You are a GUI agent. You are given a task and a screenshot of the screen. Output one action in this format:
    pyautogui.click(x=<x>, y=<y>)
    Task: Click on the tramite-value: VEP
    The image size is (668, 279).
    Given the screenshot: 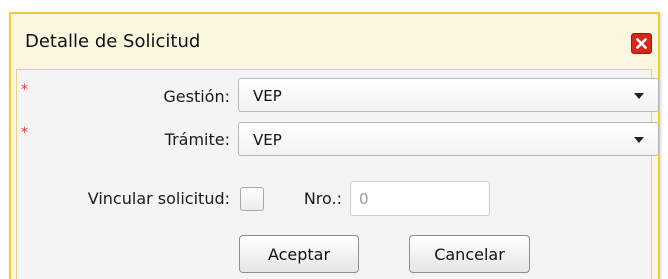 What is the action you would take?
    pyautogui.click(x=267, y=140)
    